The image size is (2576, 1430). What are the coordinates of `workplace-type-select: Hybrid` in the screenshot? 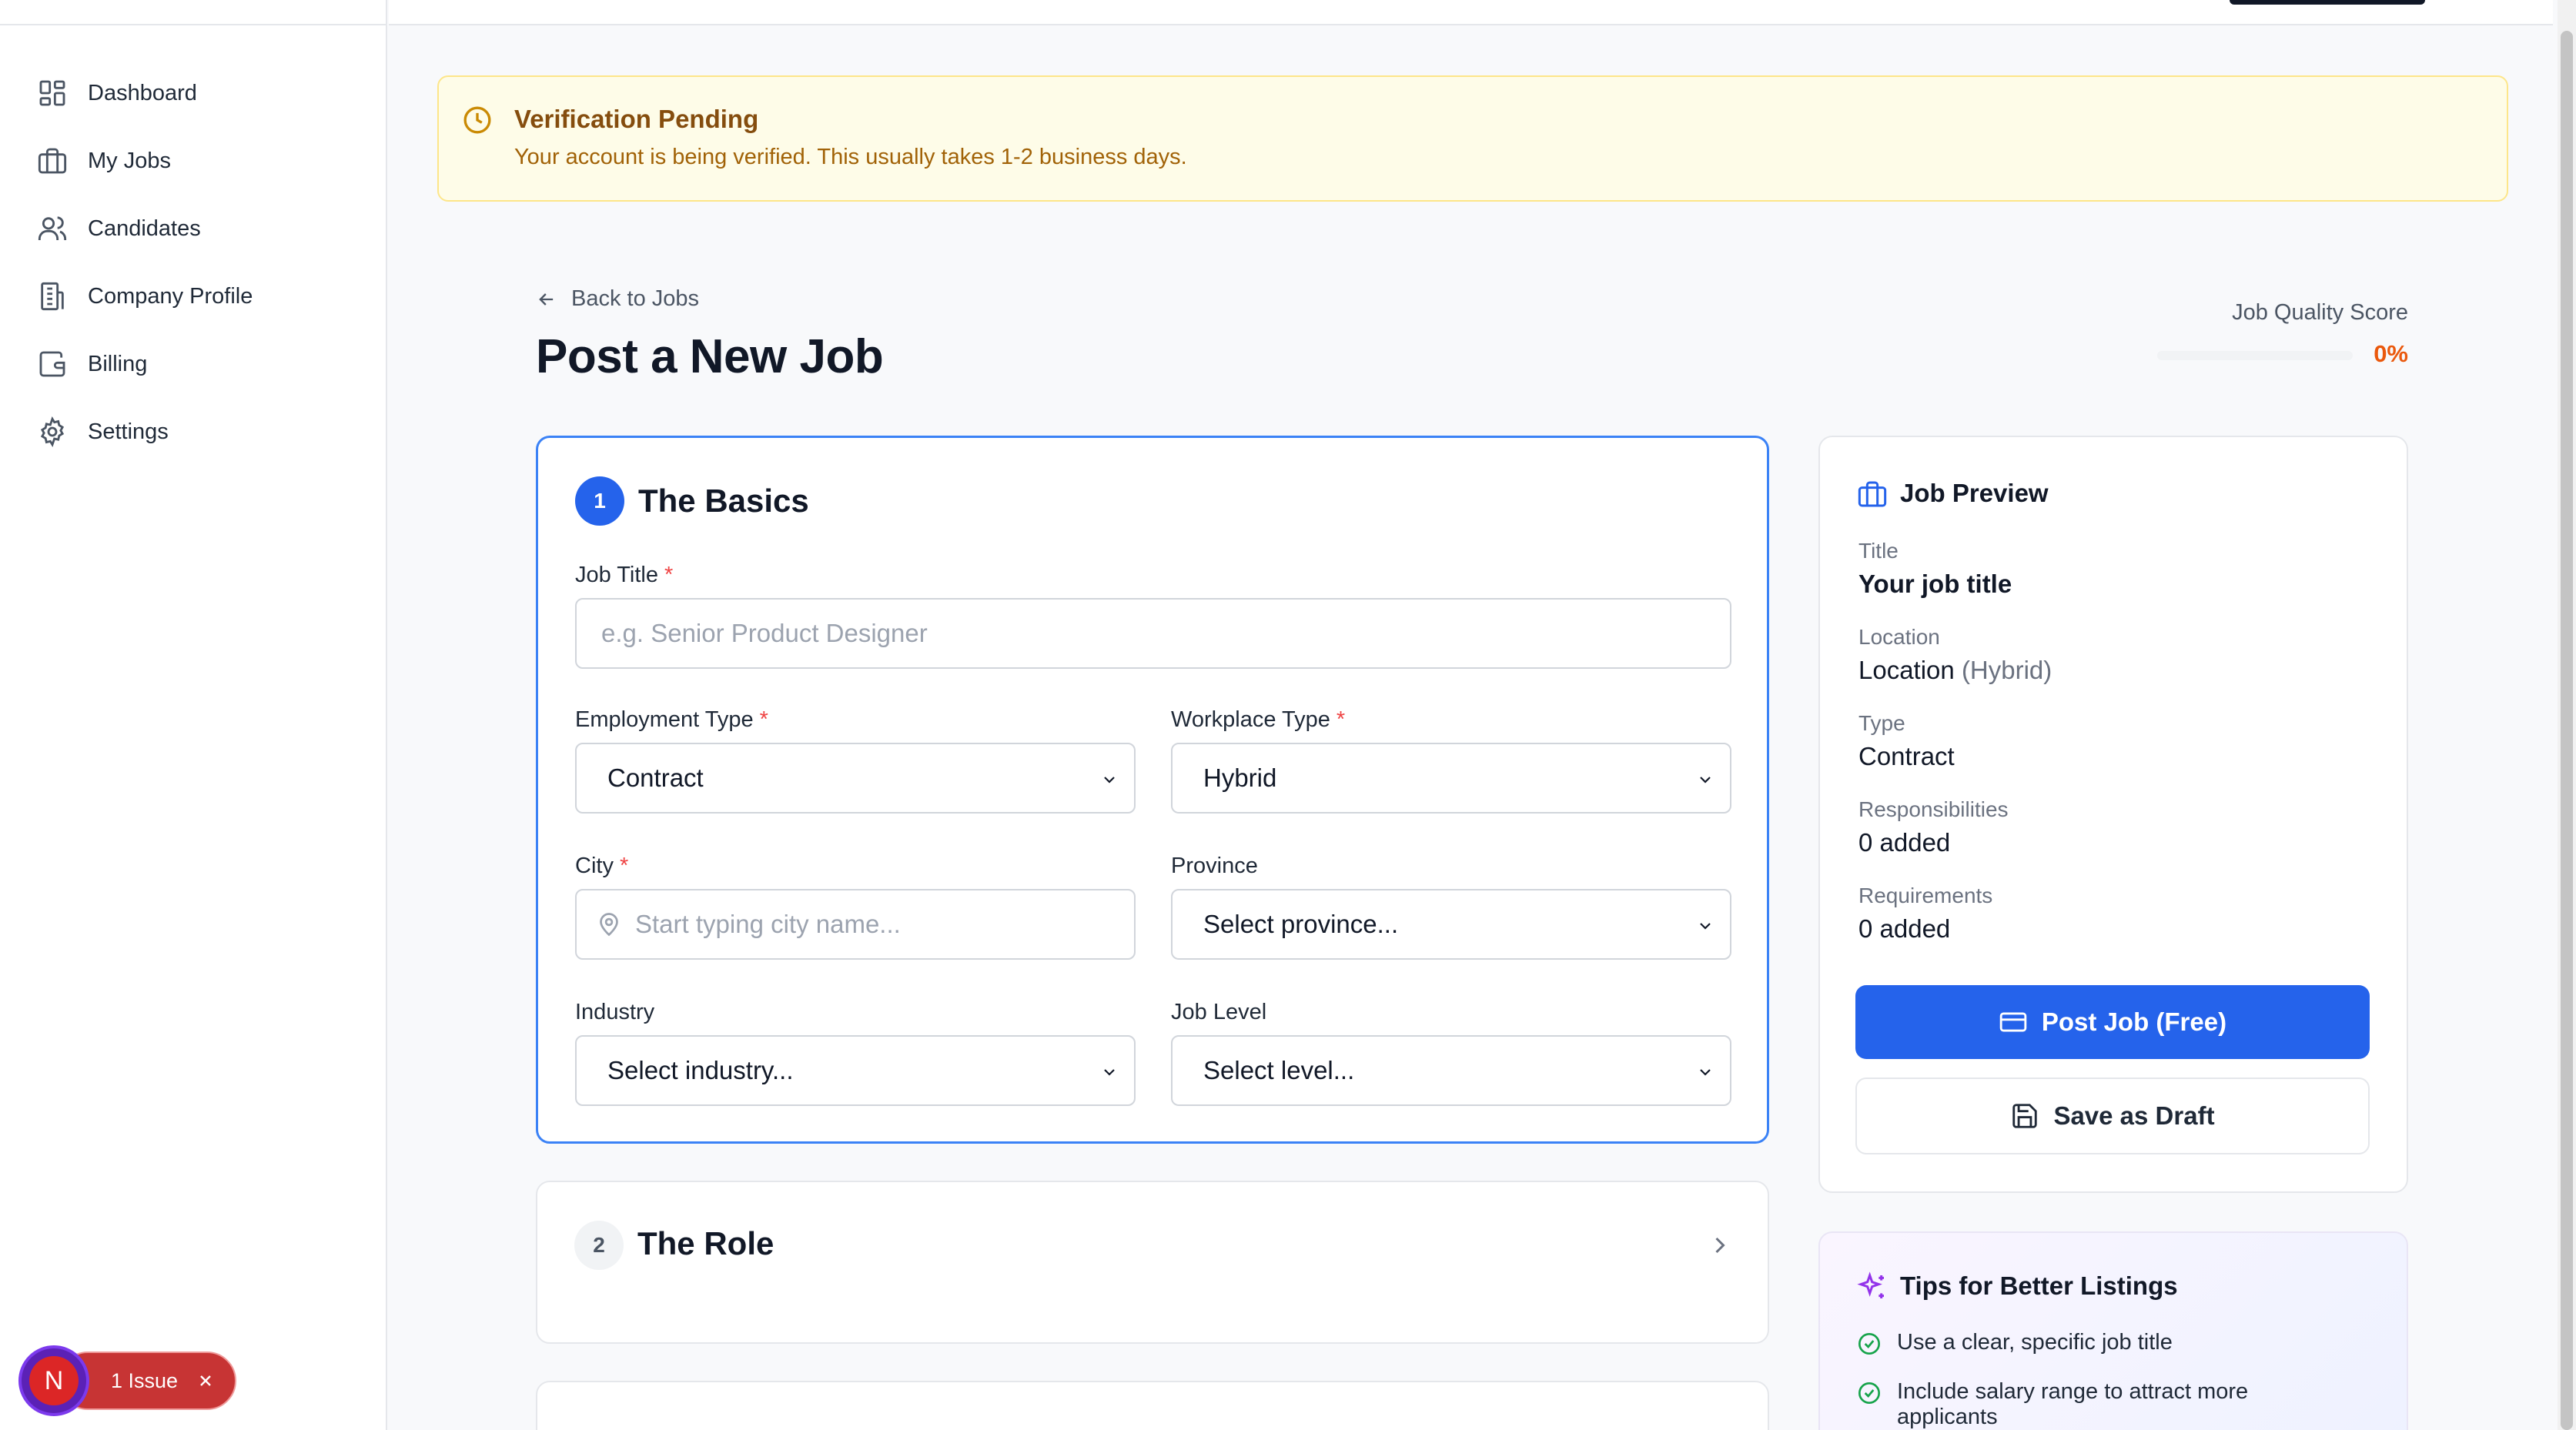 It's located at (1451, 778).